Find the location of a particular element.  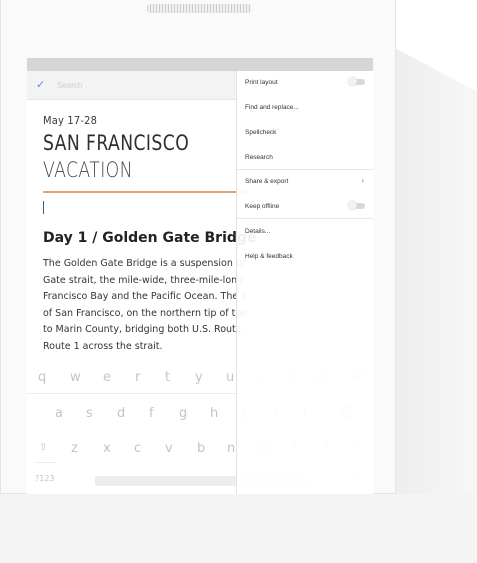

key: e is located at coordinates (107, 377).